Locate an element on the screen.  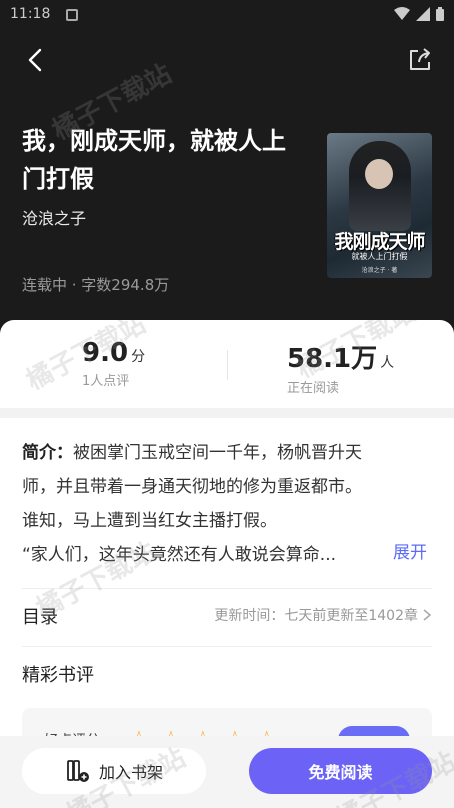
intro-label: 简介： is located at coordinates (47, 453).